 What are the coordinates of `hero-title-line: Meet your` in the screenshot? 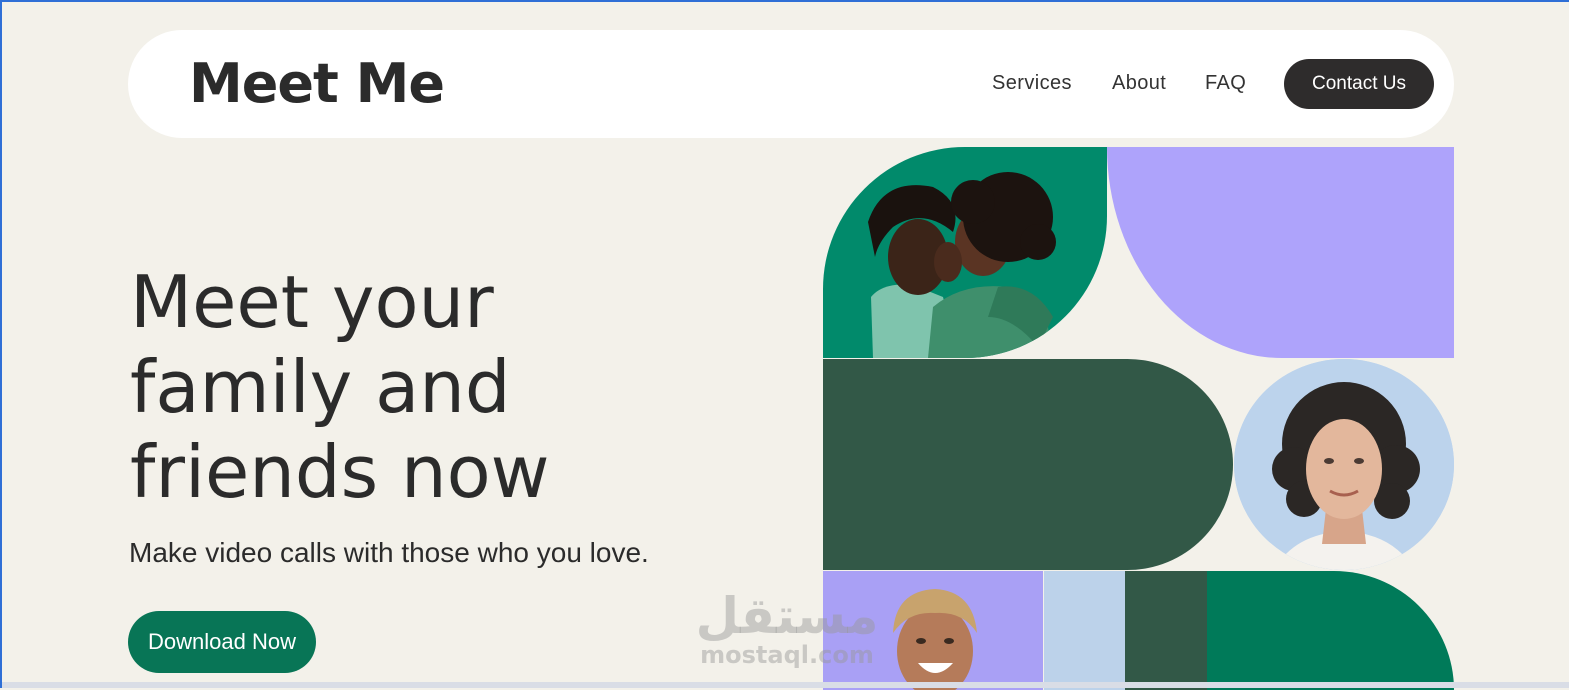 It's located at (312, 302).